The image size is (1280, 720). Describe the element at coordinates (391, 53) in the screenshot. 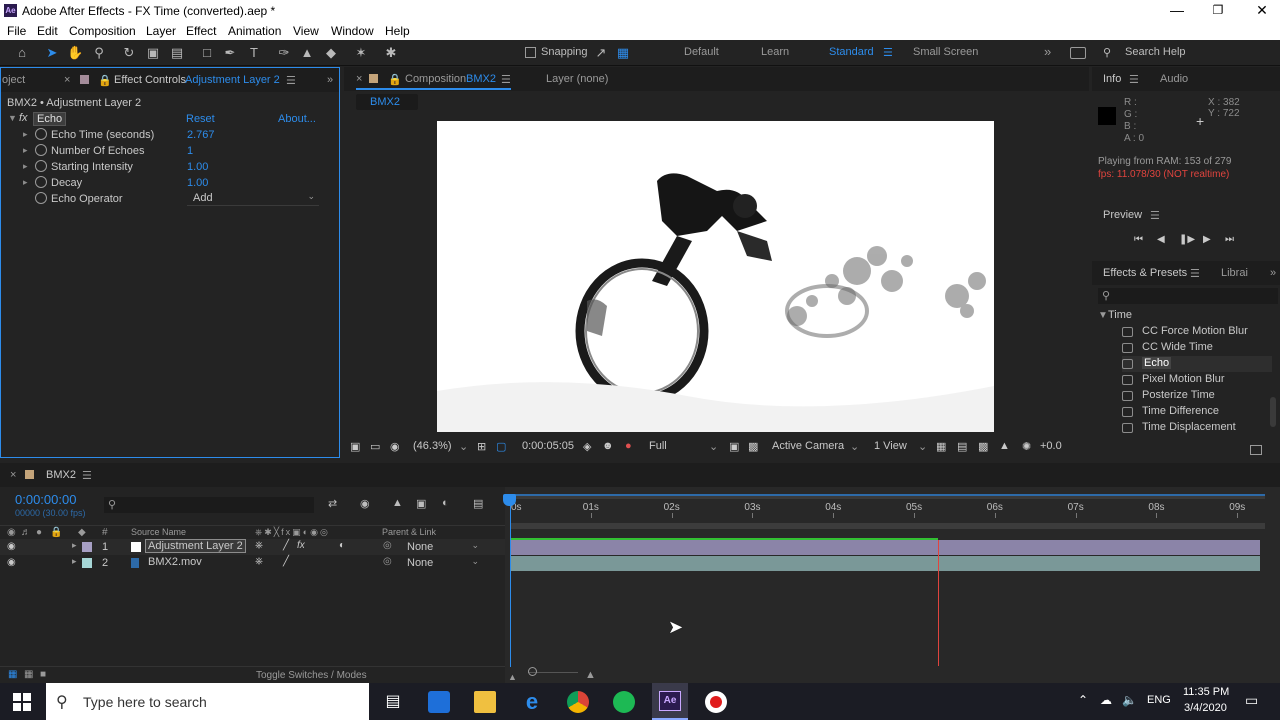

I see `puppet-tool-icon: ✱` at that location.